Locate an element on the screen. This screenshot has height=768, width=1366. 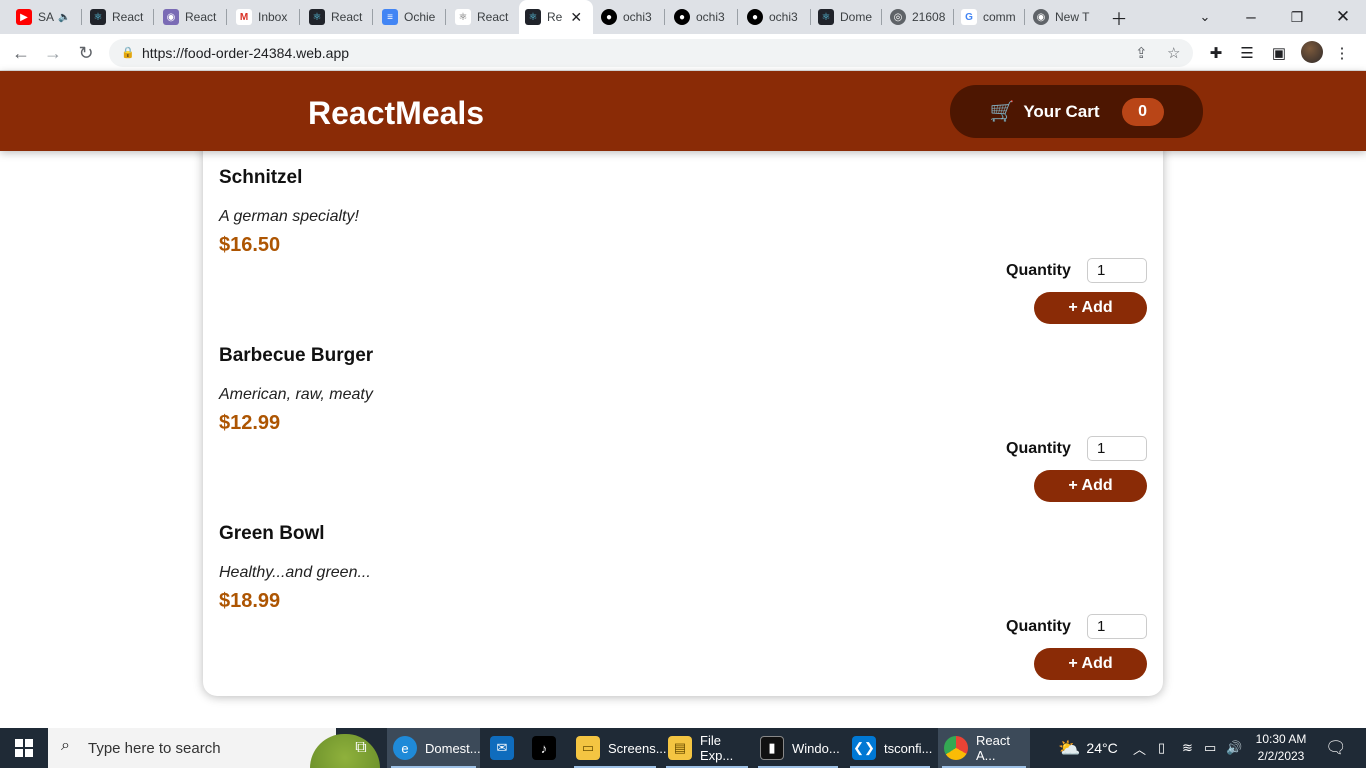
browser-tab-active: ⚛ Re ✕ is located at coordinates (556, 17).